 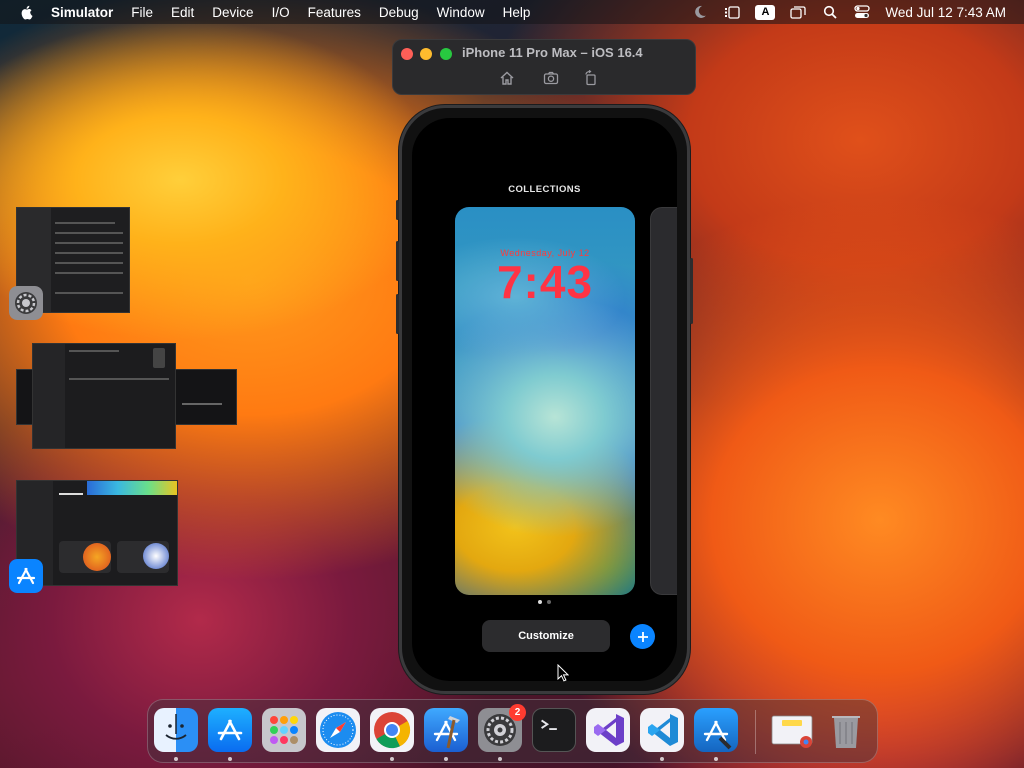 I want to click on dock-finder, so click(x=176, y=730).